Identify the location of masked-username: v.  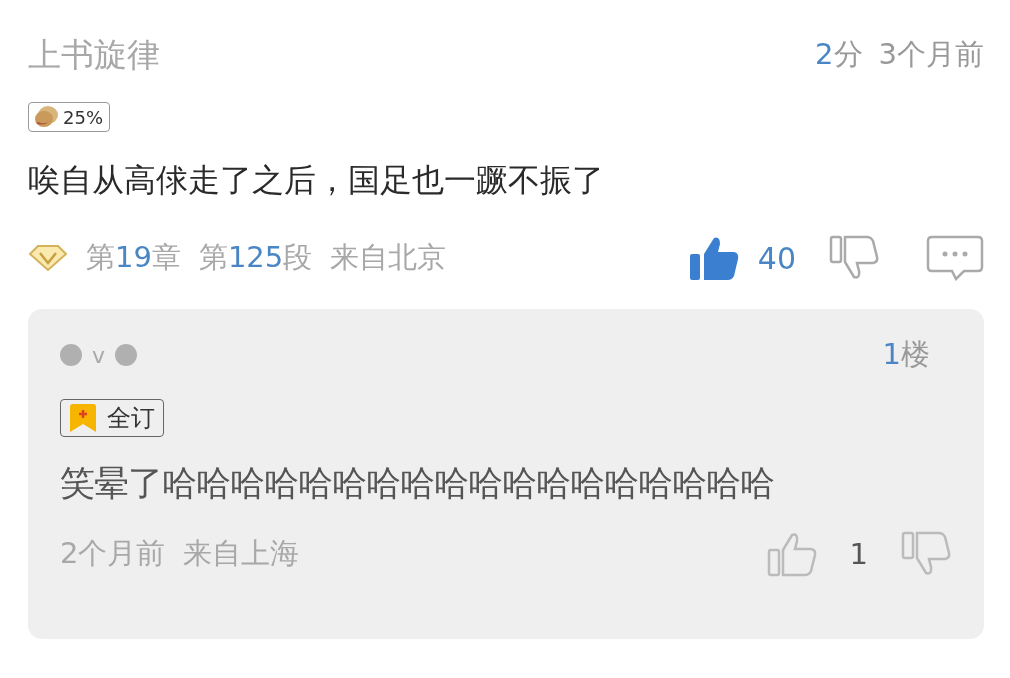
(99, 355).